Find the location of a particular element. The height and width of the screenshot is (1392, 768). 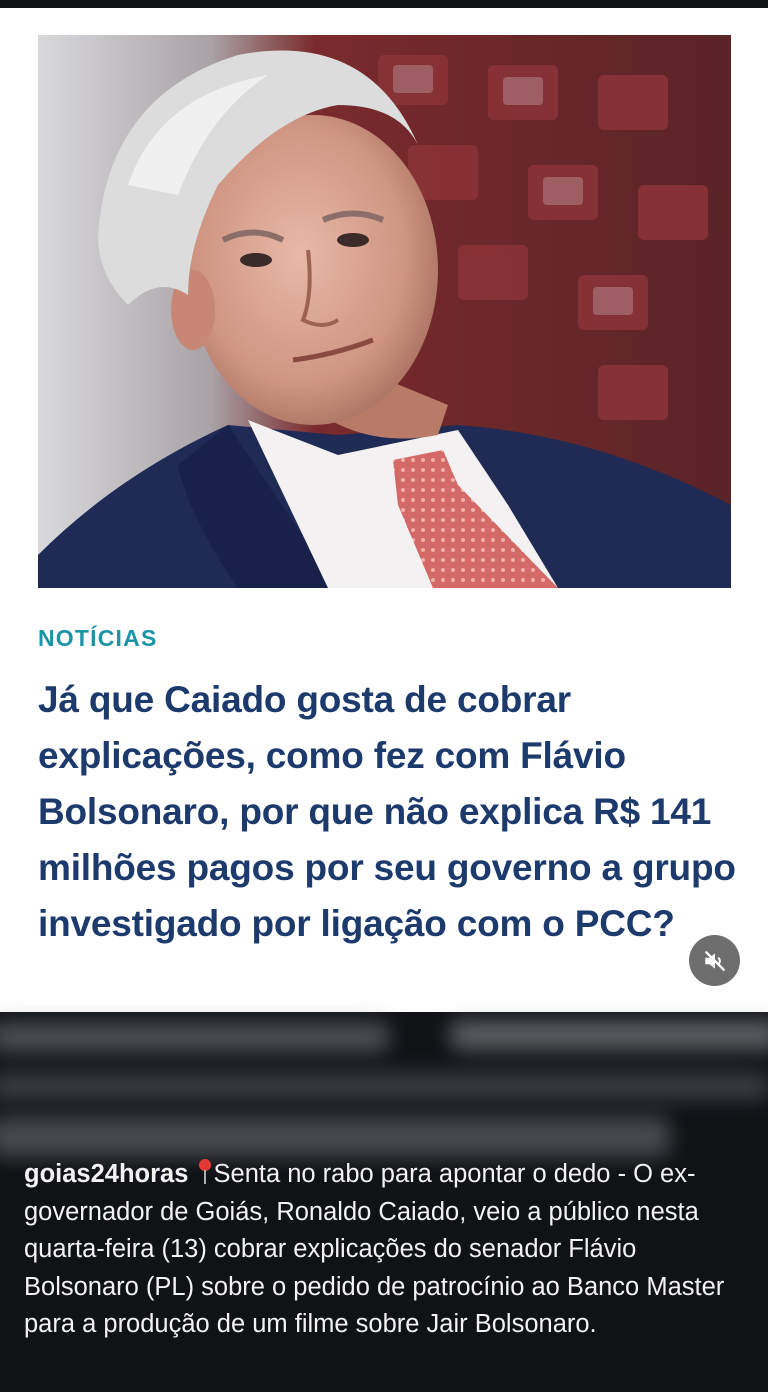

caption-username: goias24horas is located at coordinates (106, 1174).